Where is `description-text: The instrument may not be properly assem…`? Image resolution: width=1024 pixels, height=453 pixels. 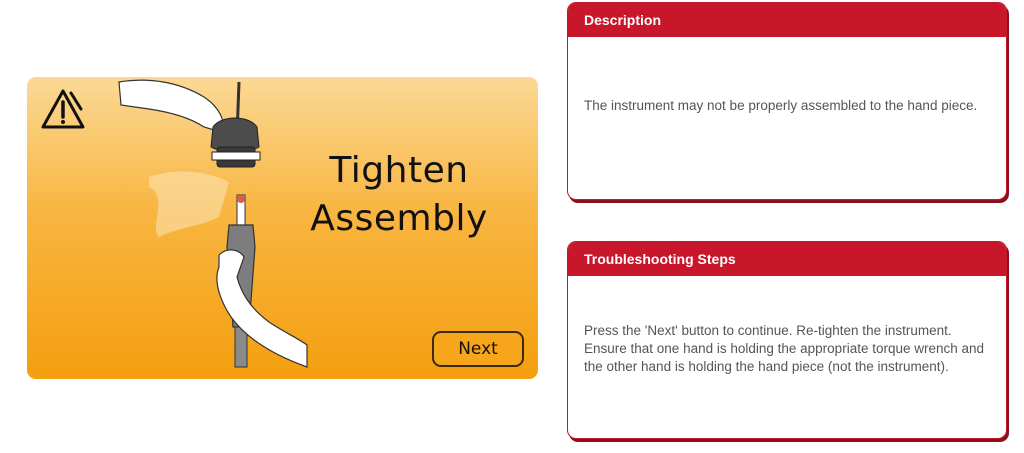 description-text: The instrument may not be properly assem… is located at coordinates (781, 105).